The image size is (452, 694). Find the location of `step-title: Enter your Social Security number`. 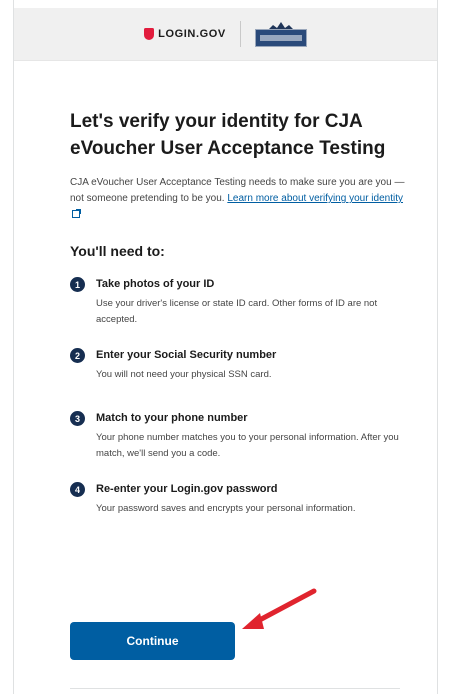

step-title: Enter your Social Security number is located at coordinates (186, 355).